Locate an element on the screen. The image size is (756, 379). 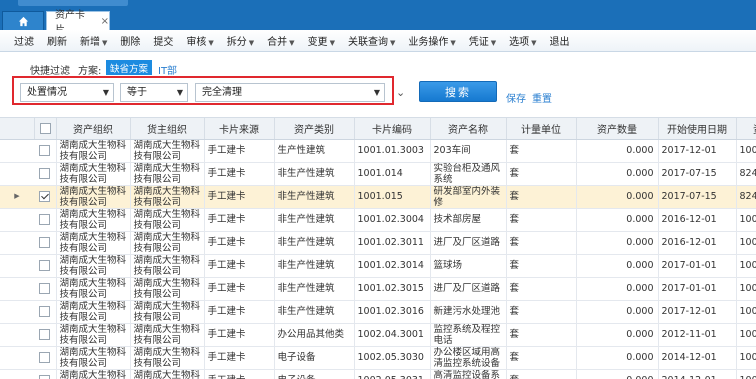
double-chevron-down-icon: ⌄ is located at coordinates (400, 92).